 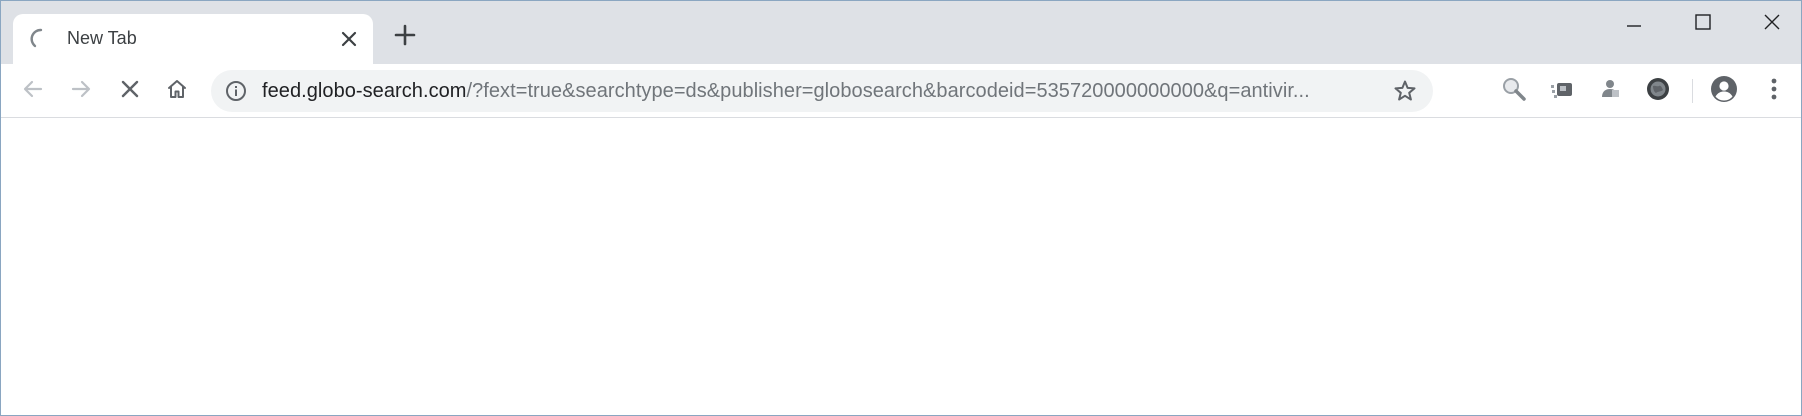 I want to click on account-icon, so click(x=1724, y=91).